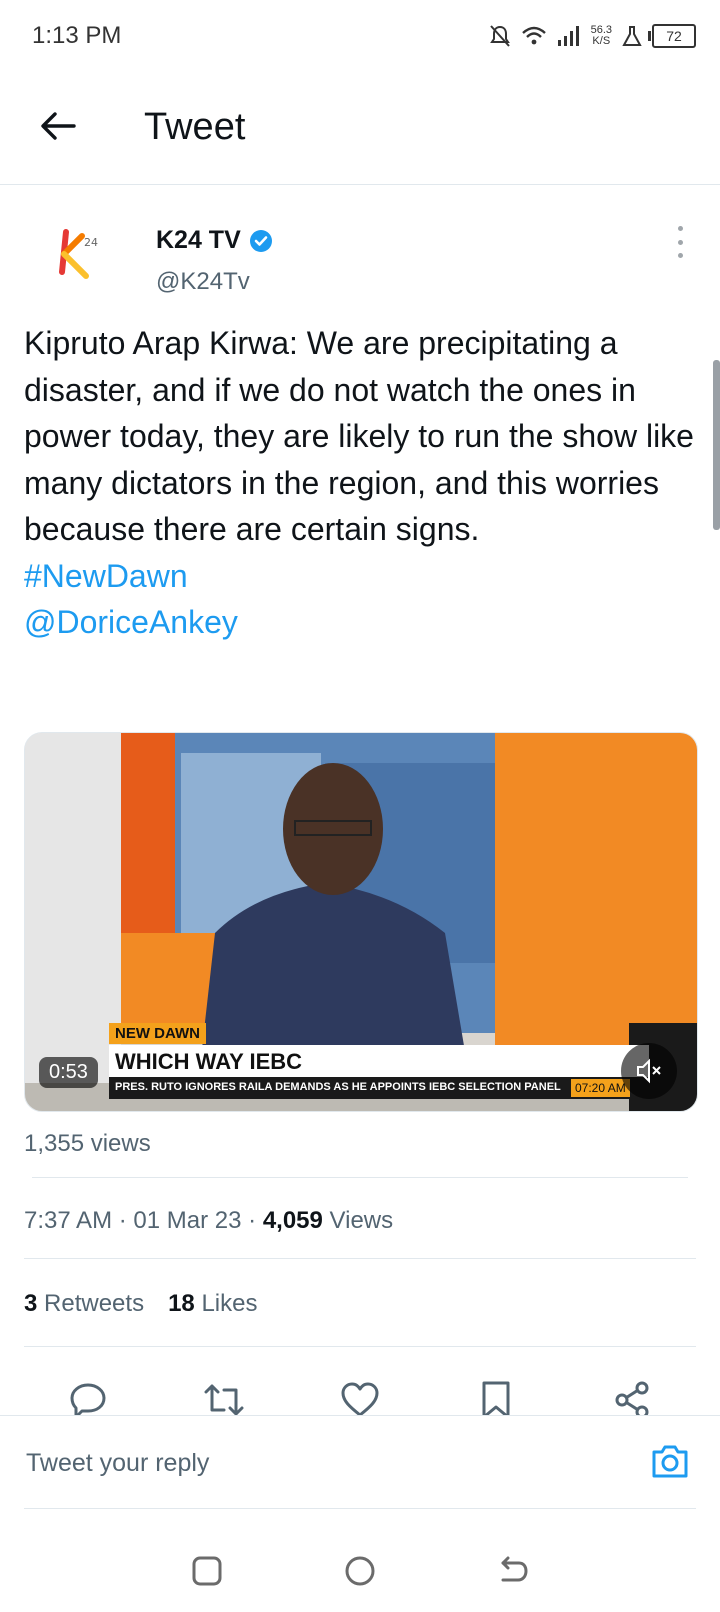 The height and width of the screenshot is (1612, 720). Describe the element at coordinates (360, 128) in the screenshot. I see `header: Tweet` at that location.